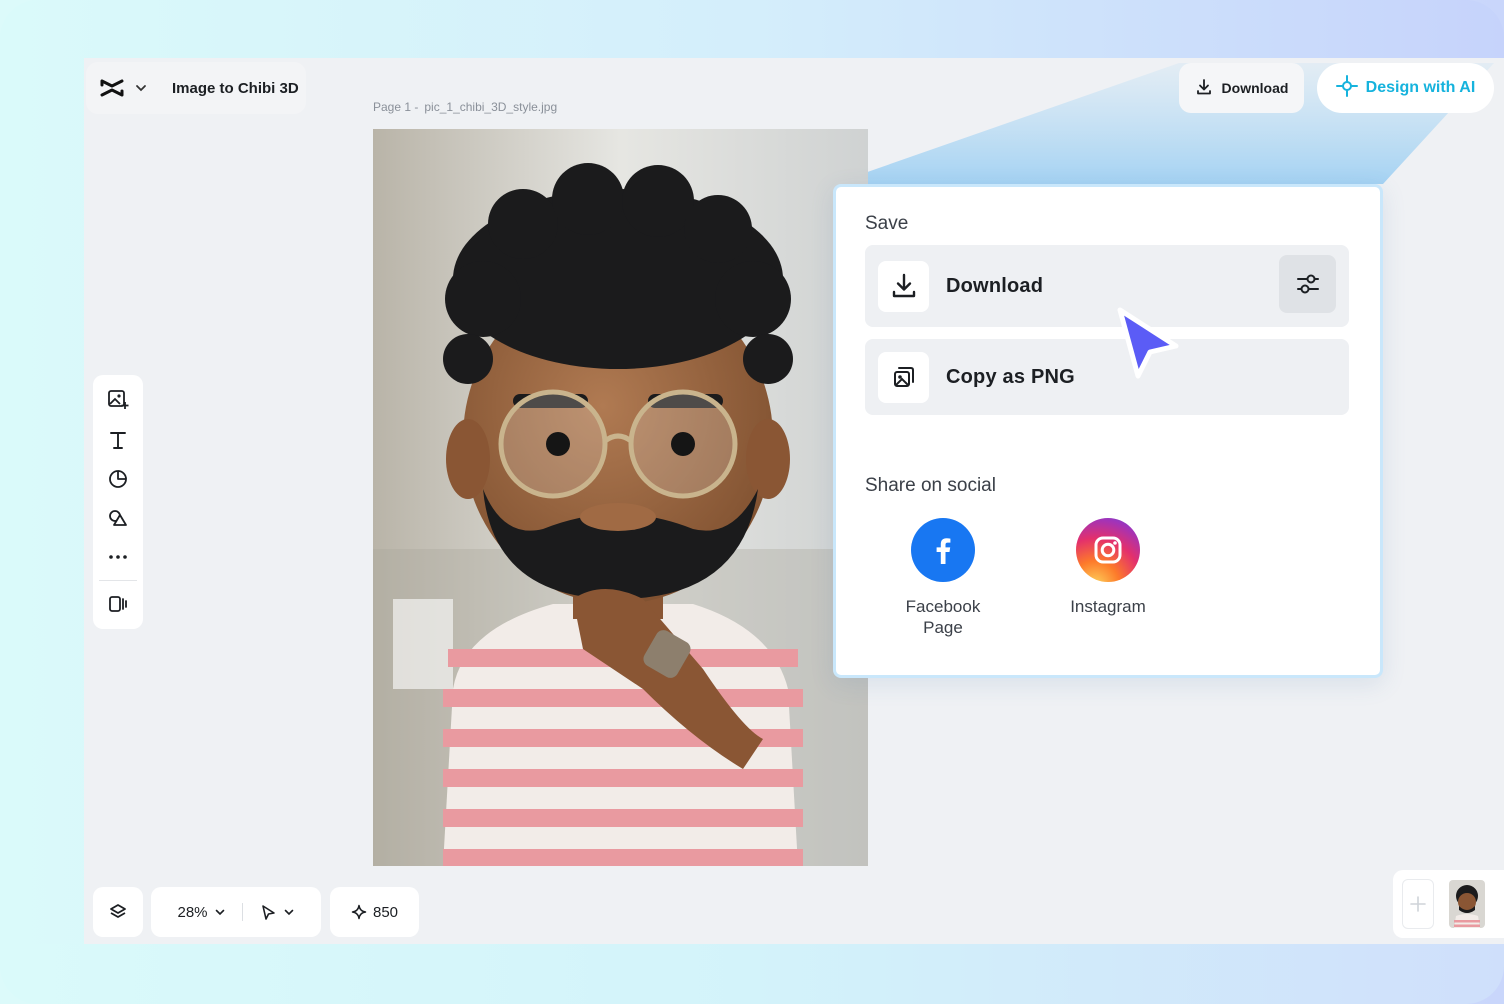 This screenshot has width=1504, height=1004. I want to click on design-with-ai-button: Design with AI, so click(1405, 88).